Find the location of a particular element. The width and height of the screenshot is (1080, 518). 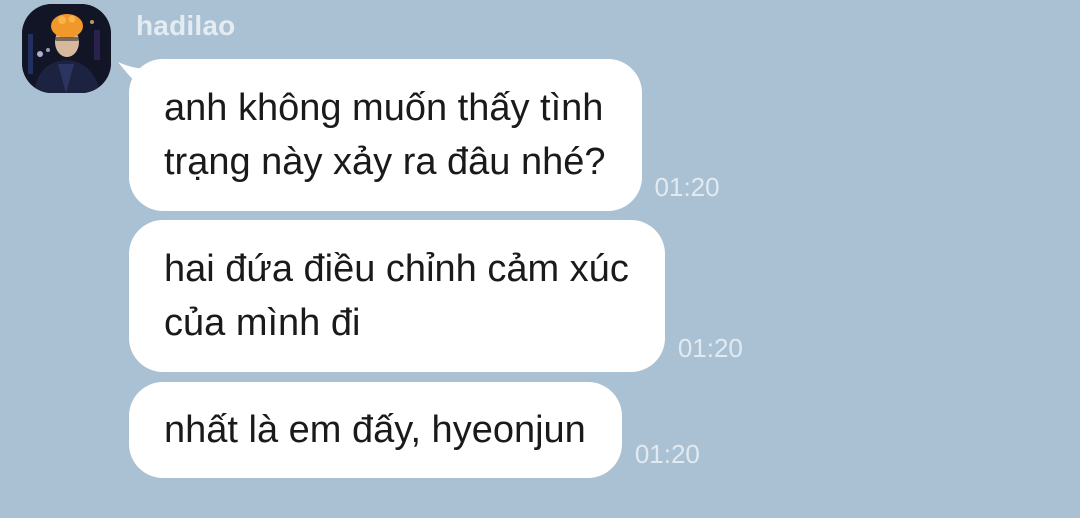

profile-photo-icon is located at coordinates (66, 48).